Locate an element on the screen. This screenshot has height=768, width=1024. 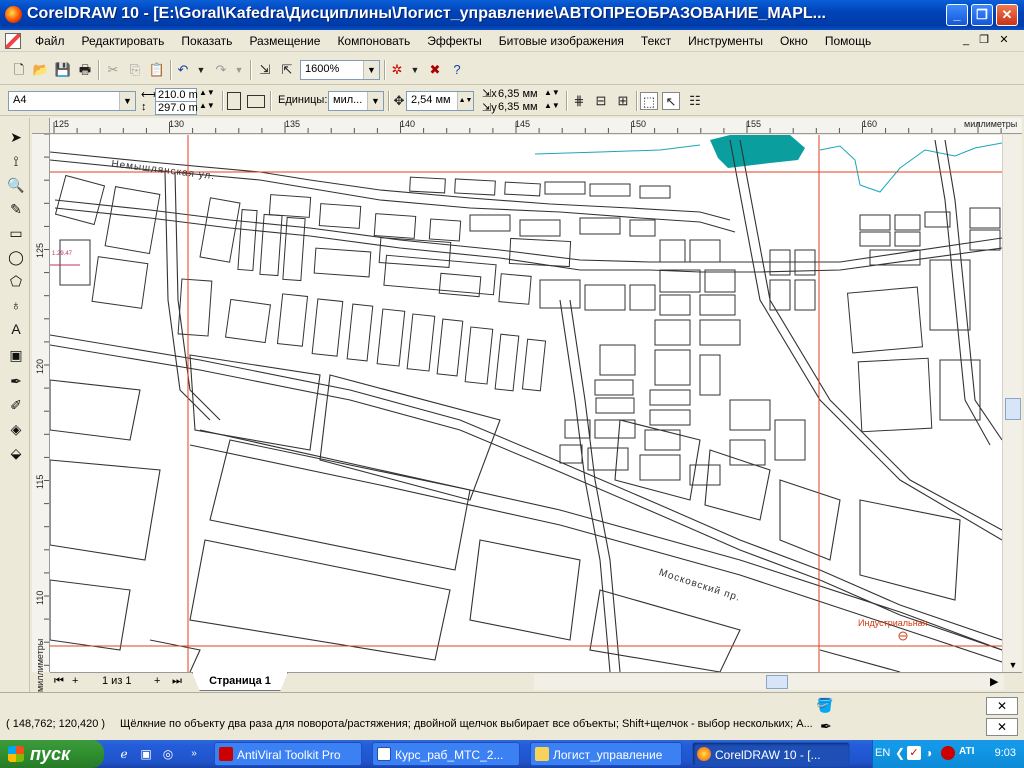
rectangle-tool-icon: ▭ is located at coordinates (16, 233).